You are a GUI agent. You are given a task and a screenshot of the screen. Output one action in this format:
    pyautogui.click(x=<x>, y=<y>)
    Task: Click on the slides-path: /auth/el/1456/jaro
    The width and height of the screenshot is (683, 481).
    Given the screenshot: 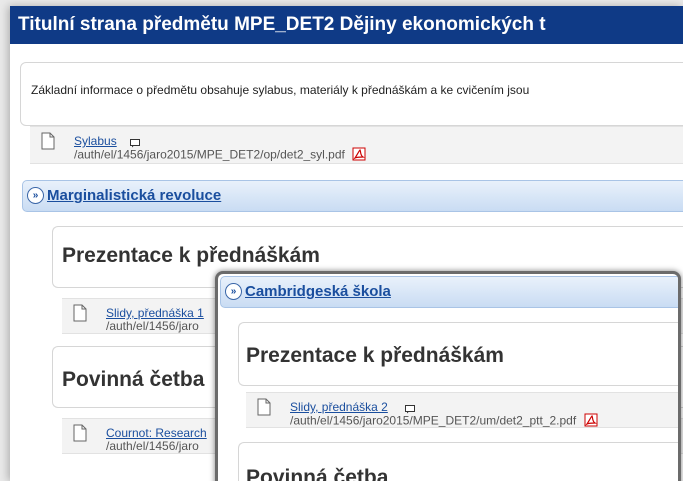 What is the action you would take?
    pyautogui.click(x=152, y=326)
    